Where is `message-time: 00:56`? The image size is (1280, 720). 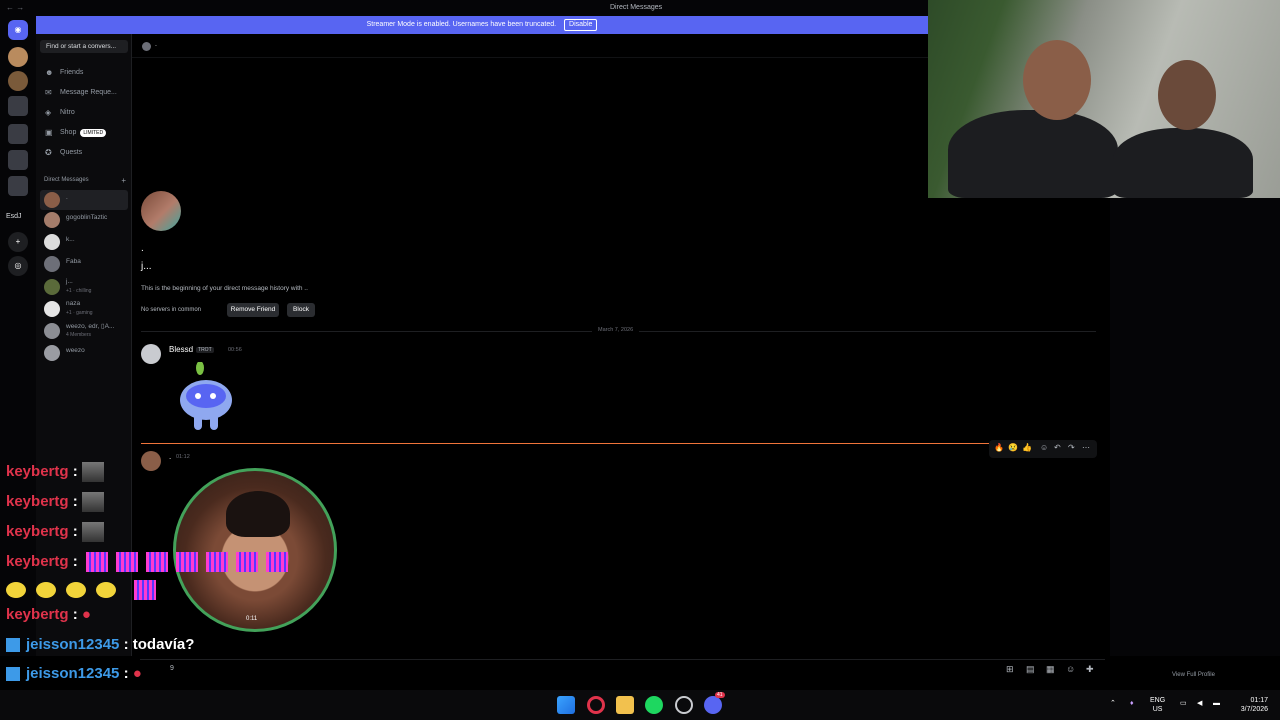 message-time: 00:56 is located at coordinates (235, 350).